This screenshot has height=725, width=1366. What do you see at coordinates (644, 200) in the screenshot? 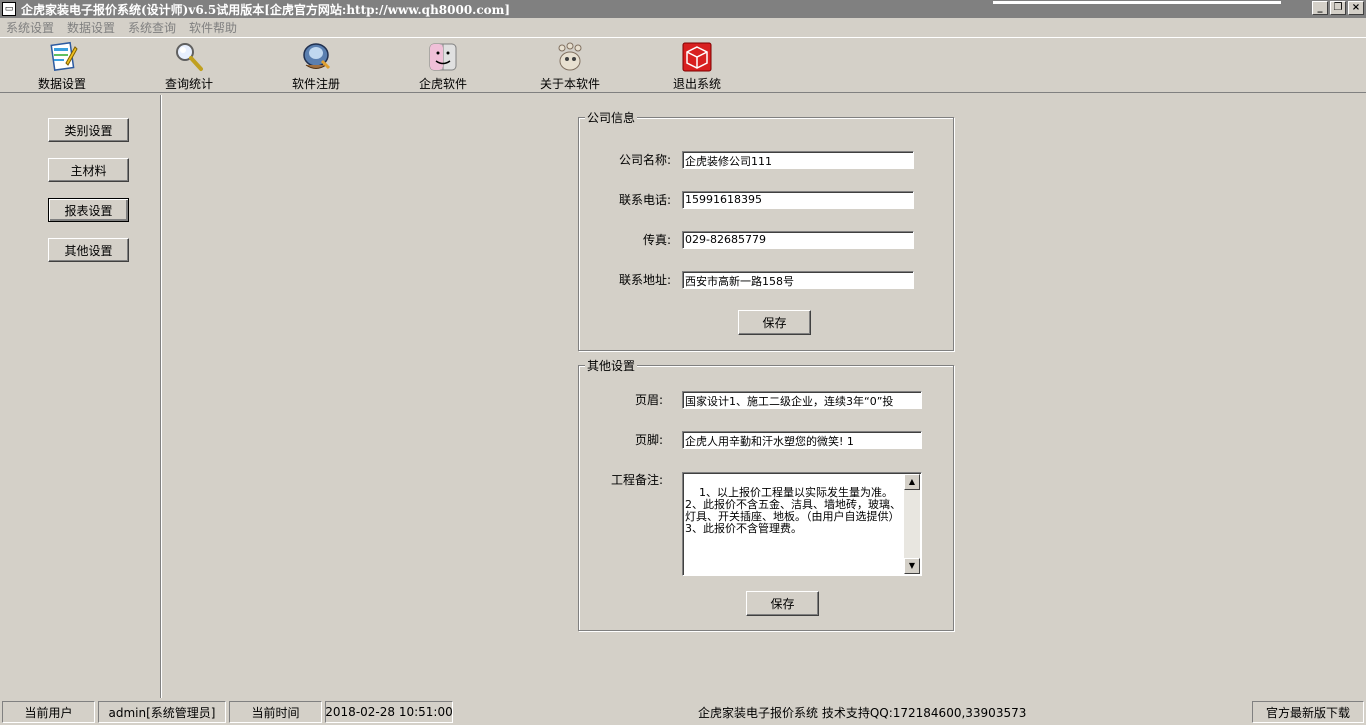
I see `phone-label: 联系电话:` at bounding box center [644, 200].